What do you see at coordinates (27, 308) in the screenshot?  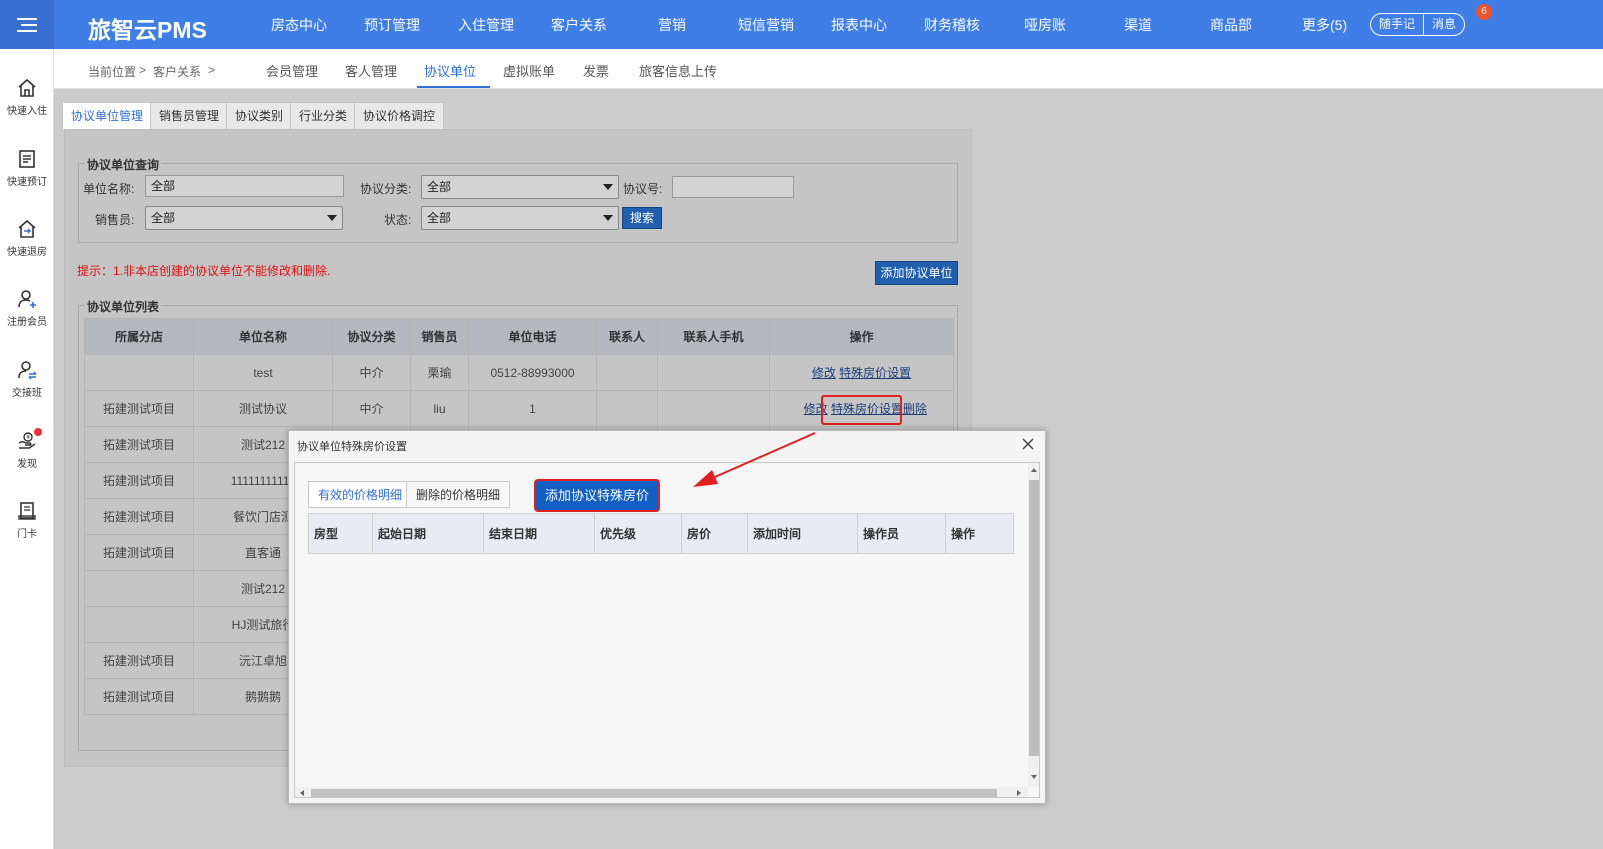 I see `sidebar-item-register-member: 注册会员` at bounding box center [27, 308].